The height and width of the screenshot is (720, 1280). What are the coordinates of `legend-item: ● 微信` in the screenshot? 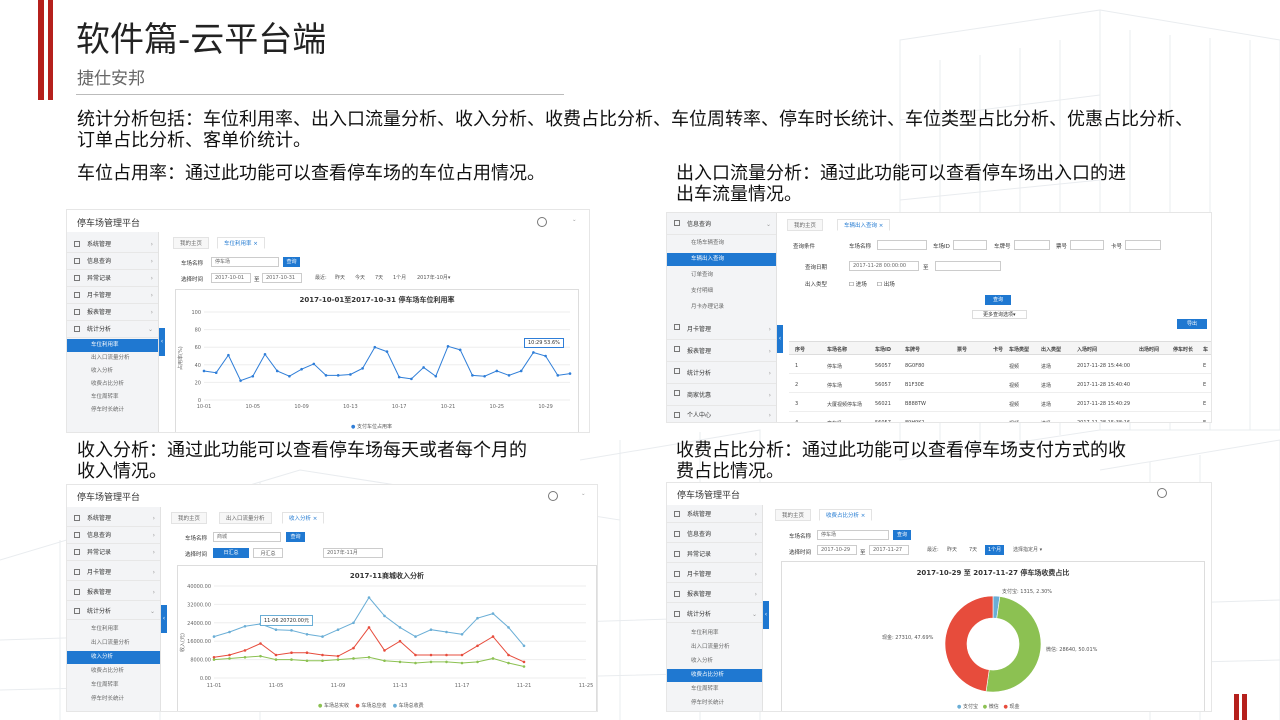 It's located at (991, 707).